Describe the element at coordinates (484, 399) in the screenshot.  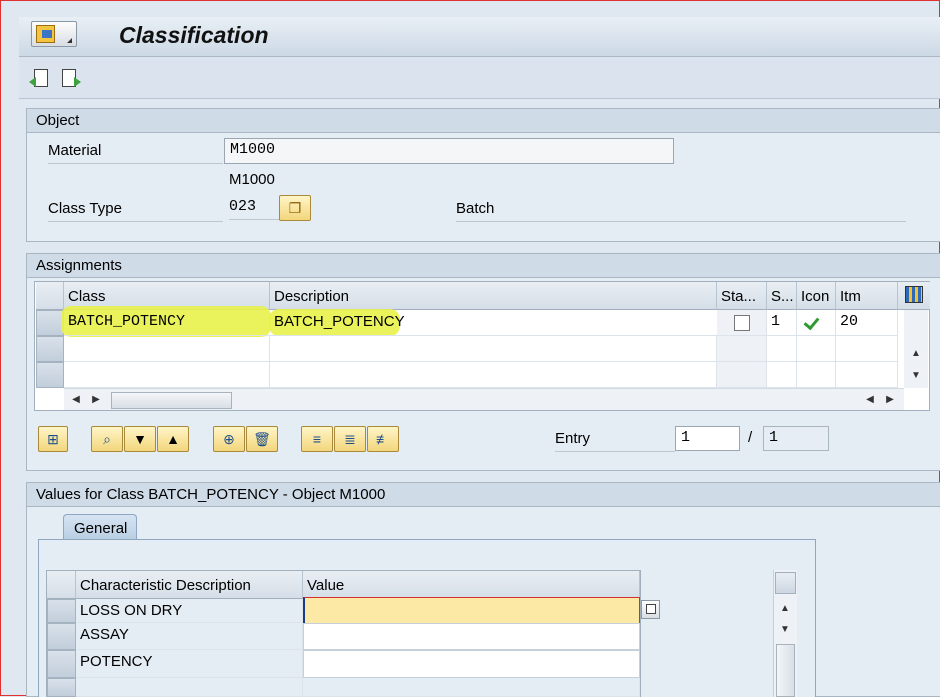
I see `horizontal-scrollbar: ◀ ▶ ◀ ▶` at that location.